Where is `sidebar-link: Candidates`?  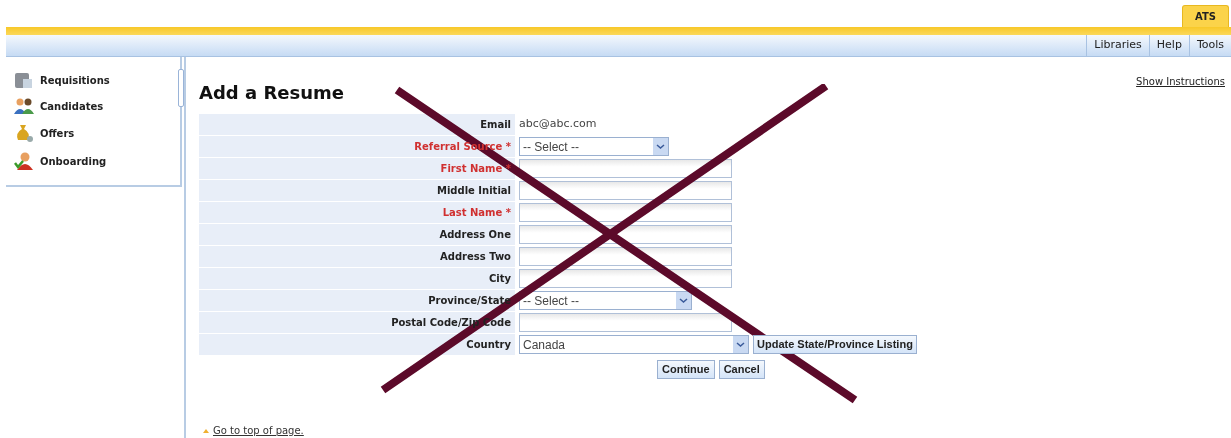
sidebar-link: Candidates is located at coordinates (72, 106).